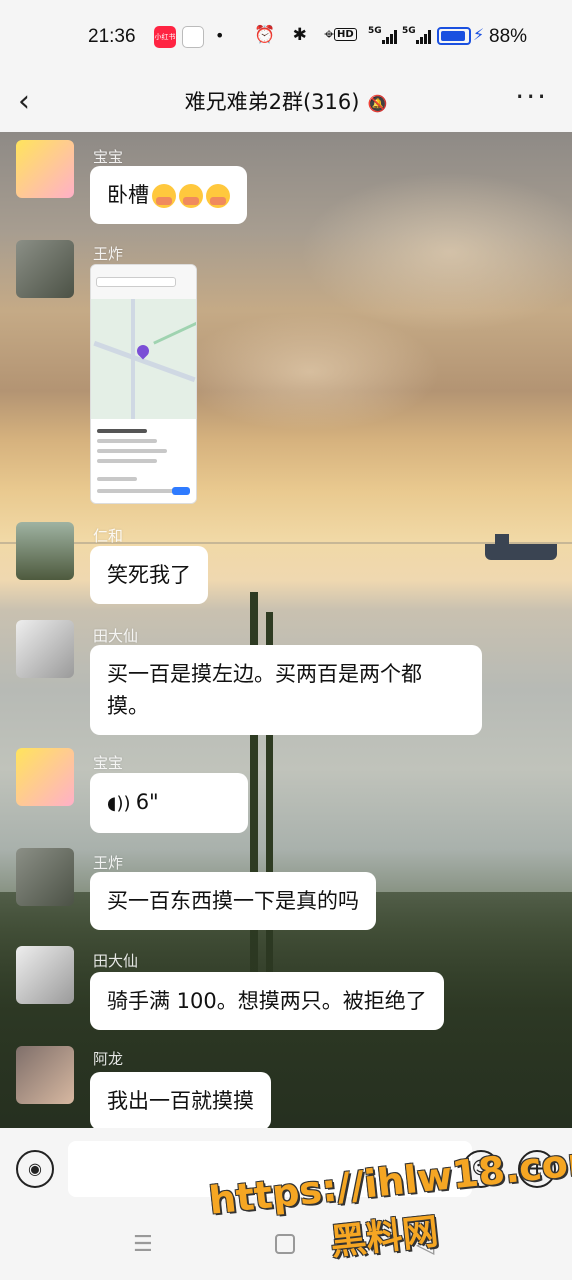 This screenshot has height=1280, width=572. I want to click on message-text-line: 买一百是摸左边。买两百是两个都, so click(264, 674).